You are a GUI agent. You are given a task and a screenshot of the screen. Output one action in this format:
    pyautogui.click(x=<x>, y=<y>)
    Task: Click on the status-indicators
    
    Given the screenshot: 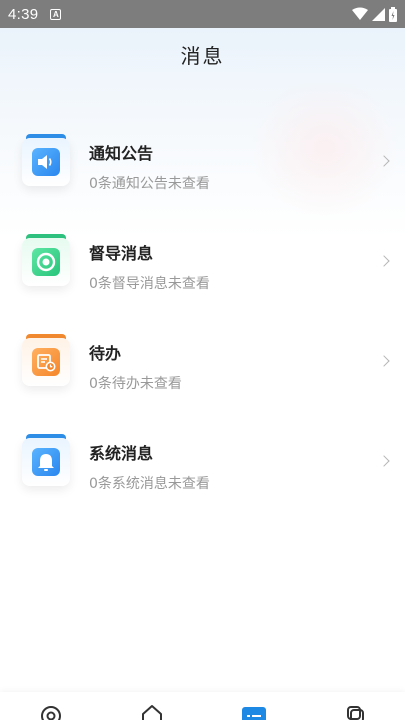 What is the action you would take?
    pyautogui.click(x=374, y=14)
    